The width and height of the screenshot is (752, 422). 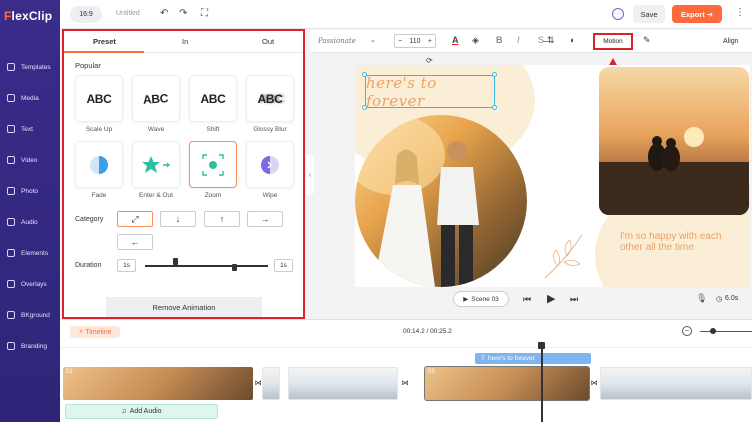 What do you see at coordinates (441, 201) in the screenshot?
I see `wedding-couple-photo` at bounding box center [441, 201].